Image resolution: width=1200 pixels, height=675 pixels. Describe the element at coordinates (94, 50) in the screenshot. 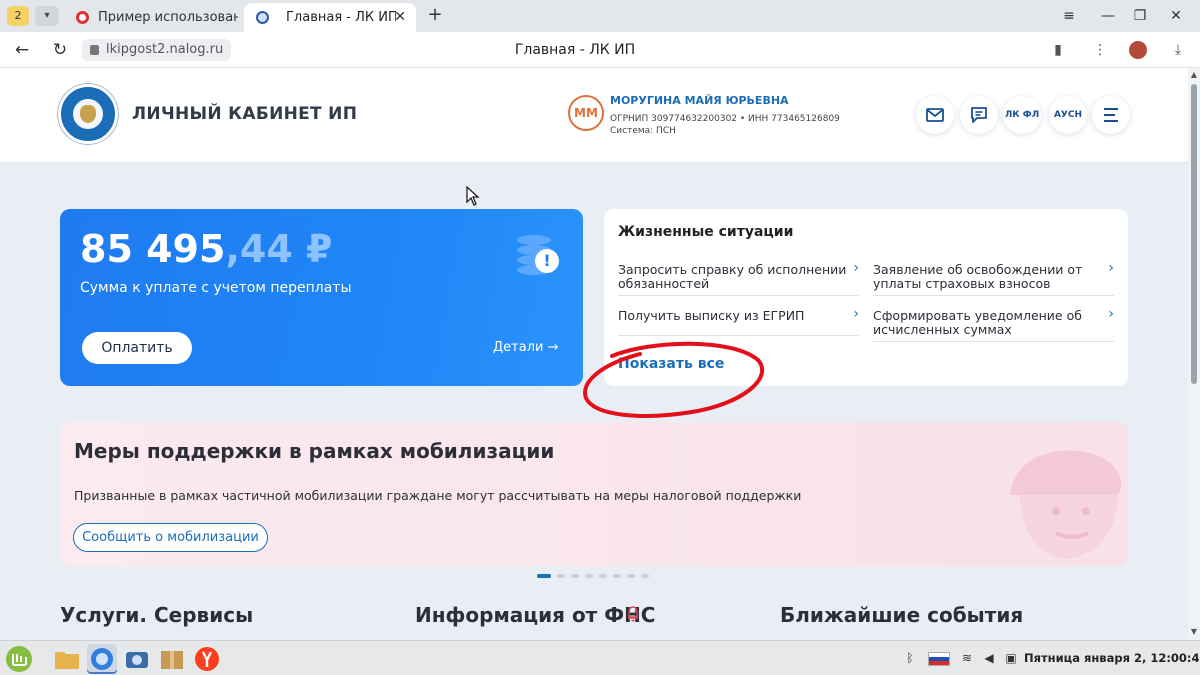

I see `lock-icon` at that location.